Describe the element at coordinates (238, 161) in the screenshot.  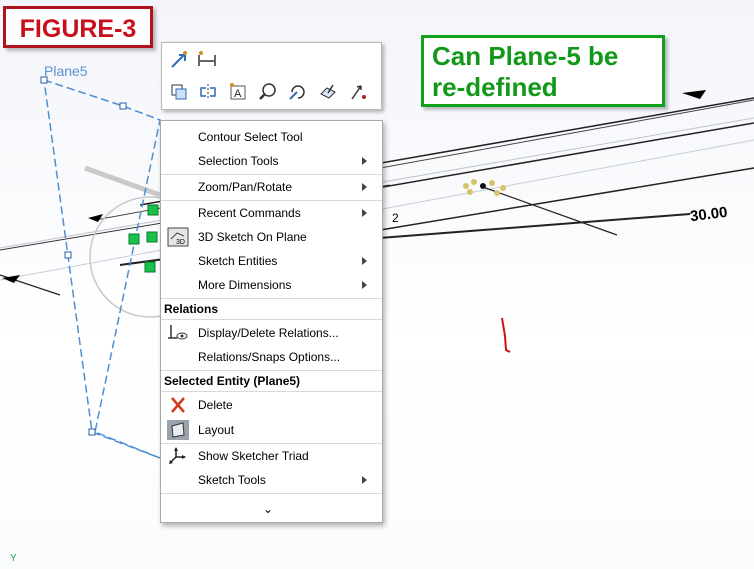
I see `menu-item-label: Selection Tools` at that location.